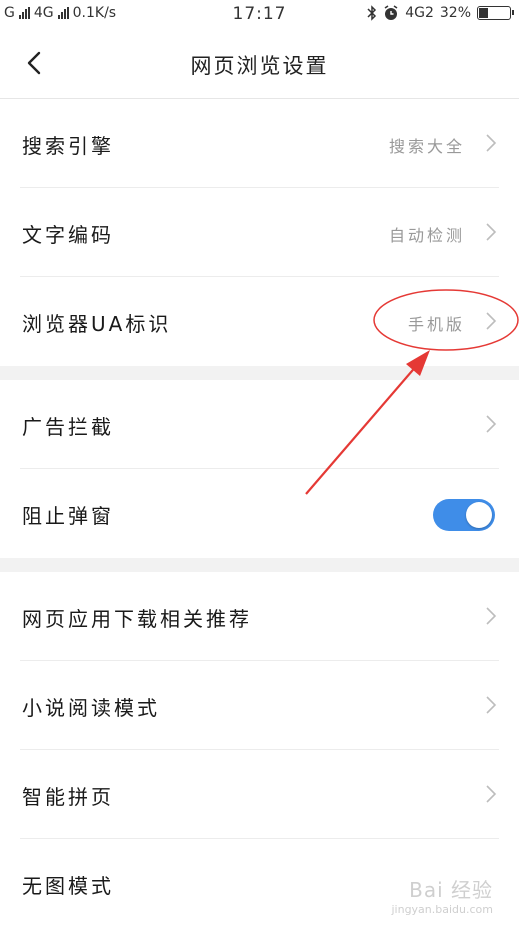 Image resolution: width=519 pixels, height=934 pixels. What do you see at coordinates (259, 15) in the screenshot?
I see `status-bar: G 4G 0.1K/s 17:17 4G2 32%` at bounding box center [259, 15].